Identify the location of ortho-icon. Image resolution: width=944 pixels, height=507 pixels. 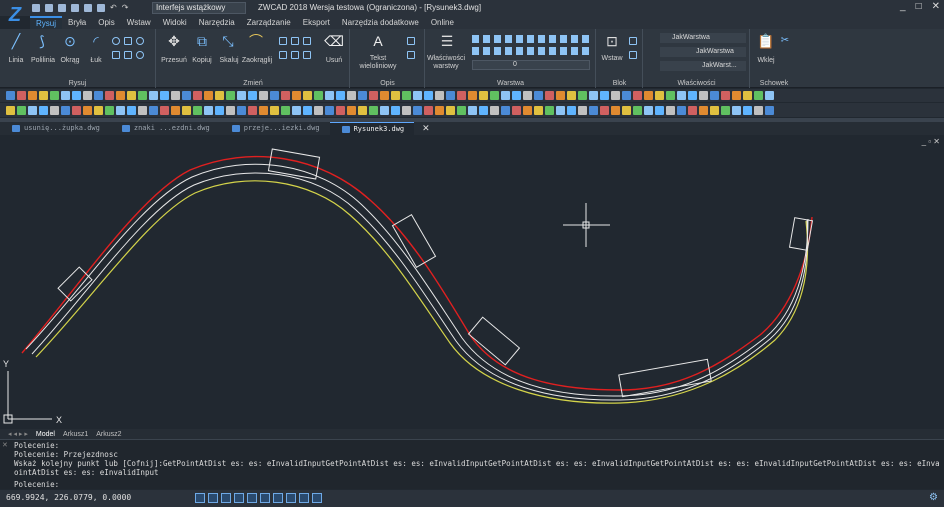
(226, 498).